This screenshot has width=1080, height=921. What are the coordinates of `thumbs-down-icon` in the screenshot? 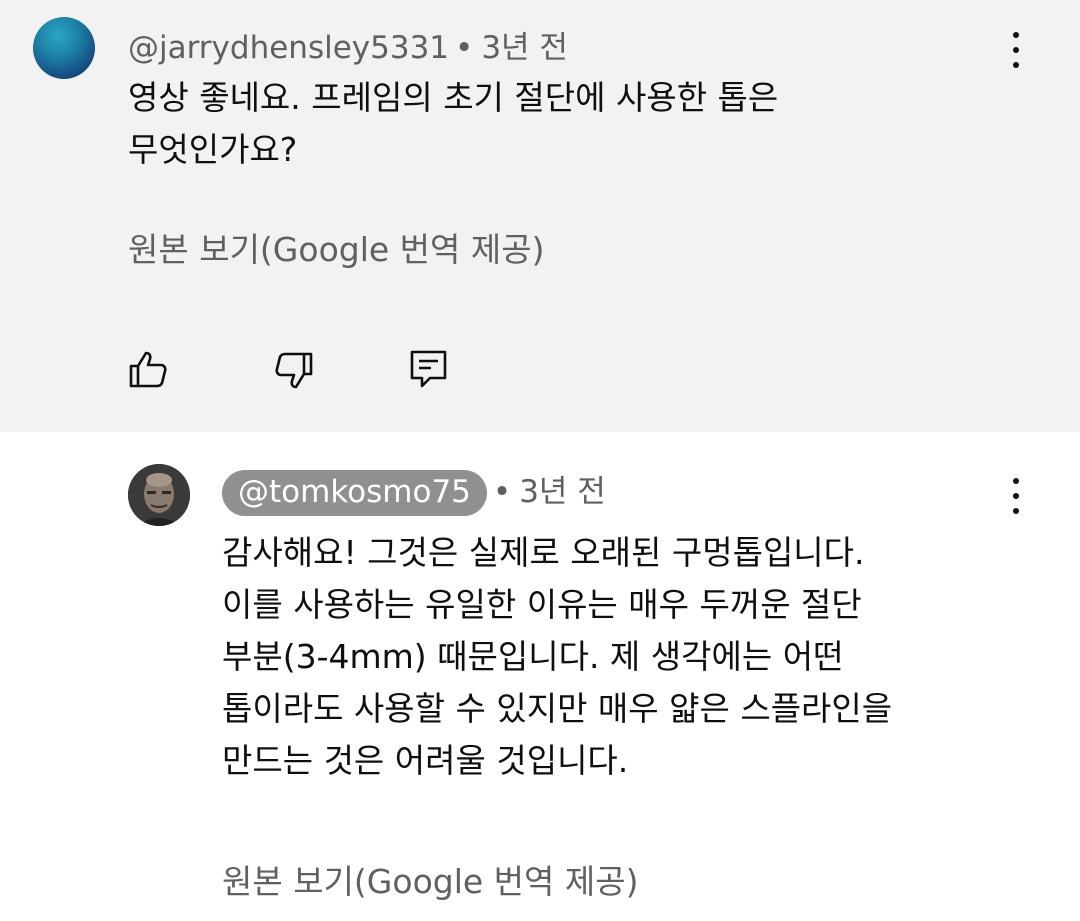 It's located at (294, 371).